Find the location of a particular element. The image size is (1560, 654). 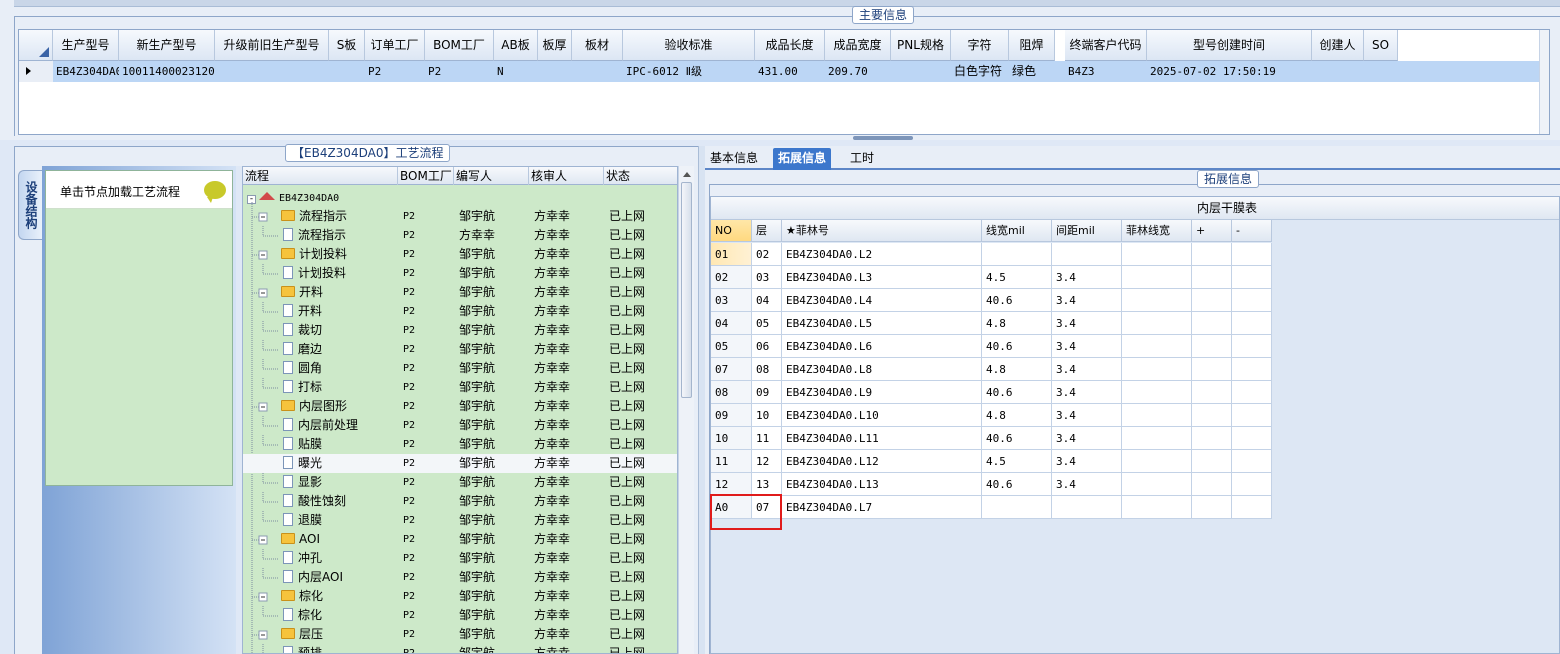

column-header: AB板 is located at coordinates (516, 45).